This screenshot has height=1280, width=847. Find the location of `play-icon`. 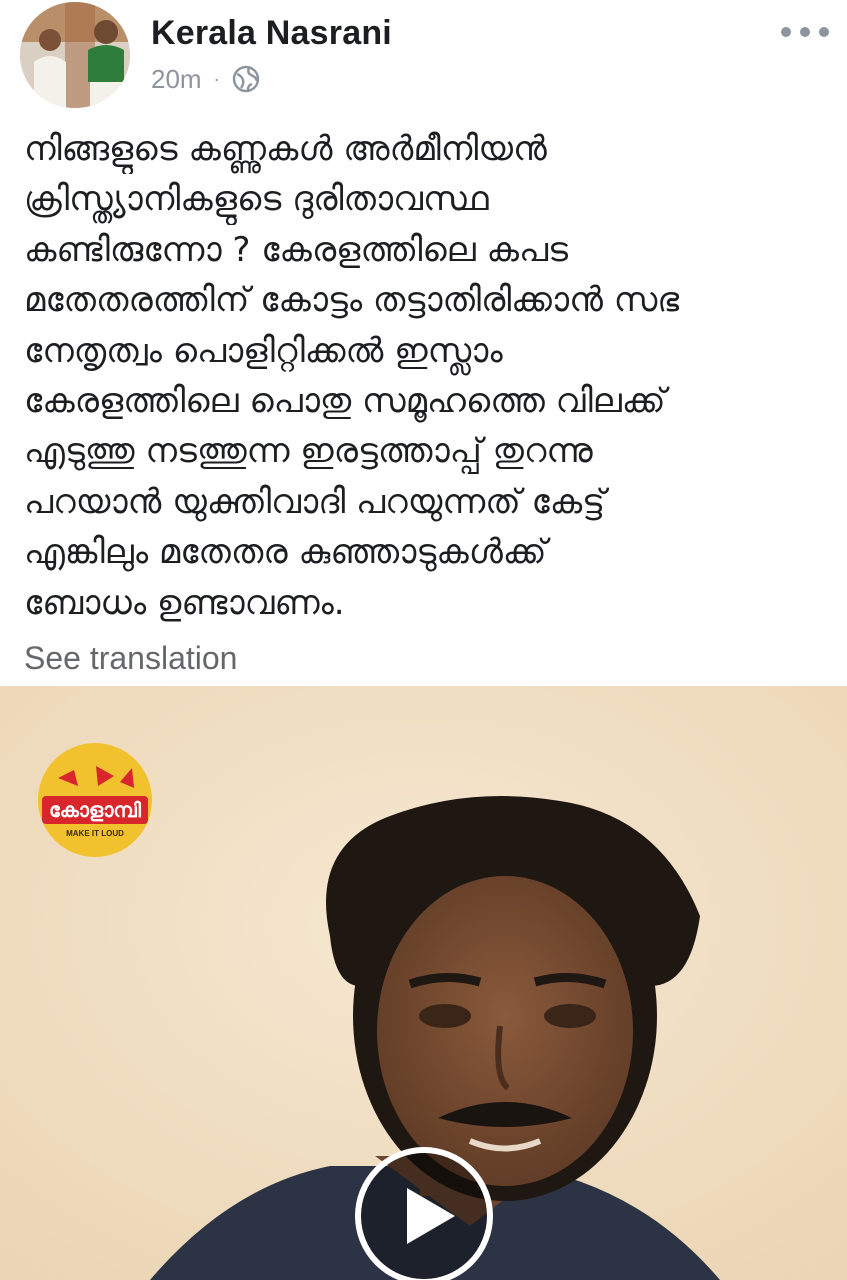

play-icon is located at coordinates (424, 1213).